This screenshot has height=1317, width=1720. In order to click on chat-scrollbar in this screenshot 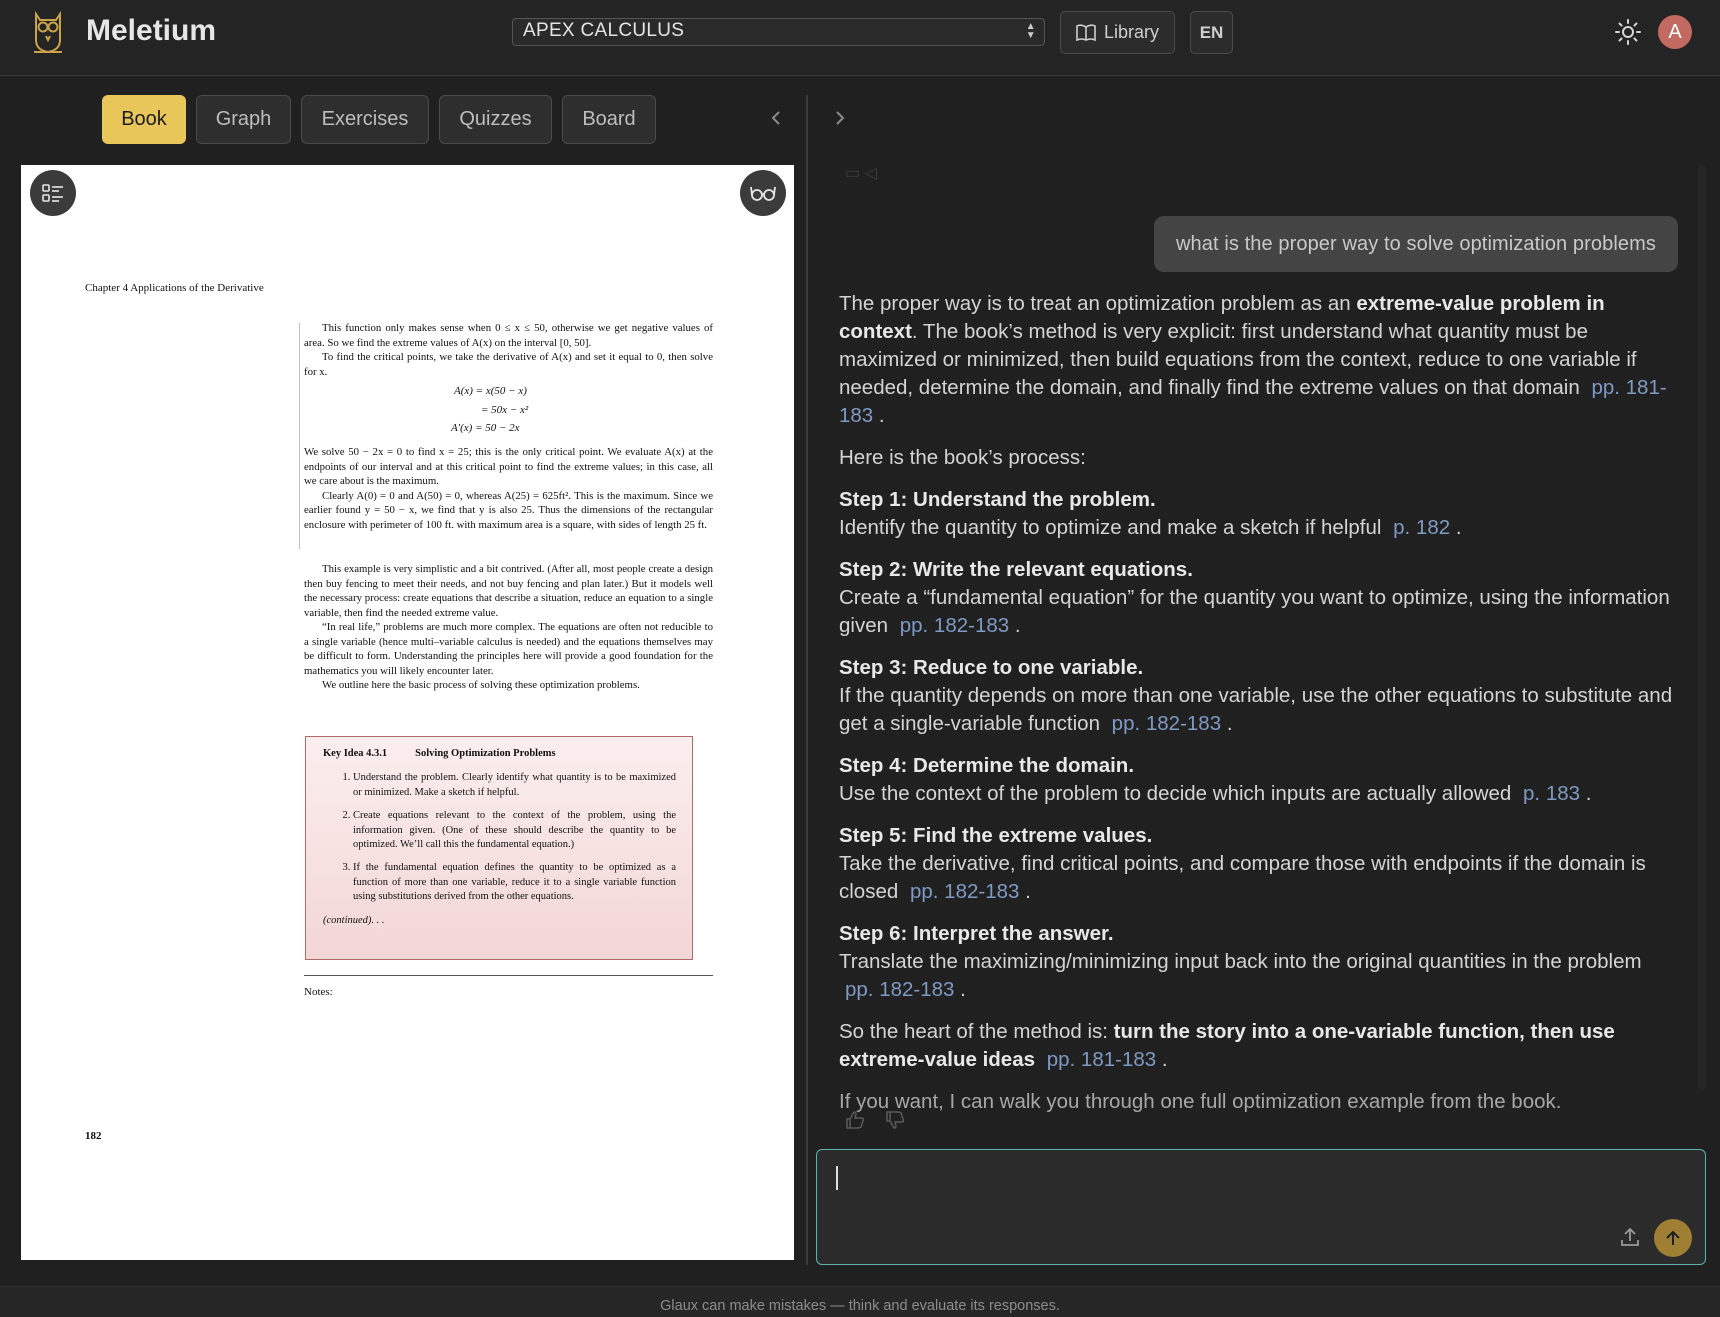, I will do `click(1702, 627)`.